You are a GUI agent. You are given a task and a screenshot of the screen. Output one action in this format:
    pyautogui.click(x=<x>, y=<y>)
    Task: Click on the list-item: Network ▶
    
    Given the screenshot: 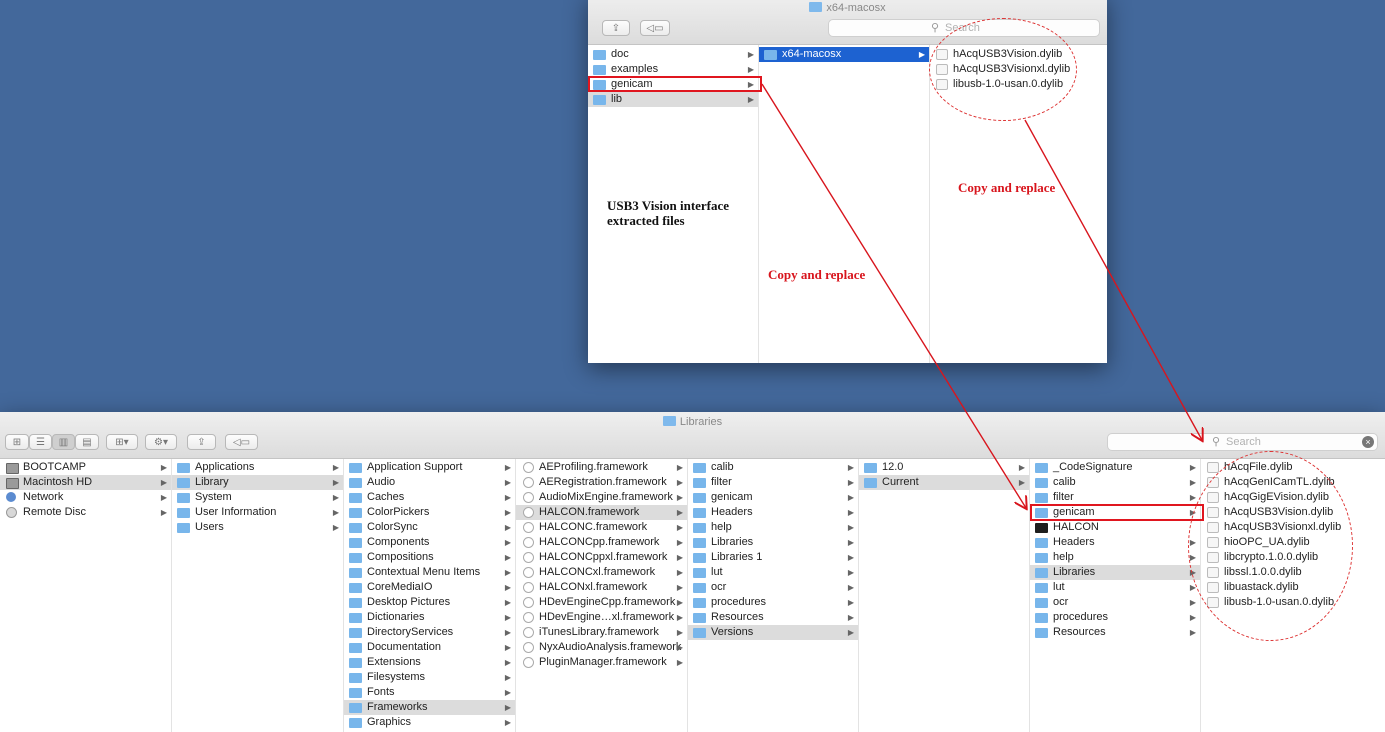 What is the action you would take?
    pyautogui.click(x=85, y=497)
    